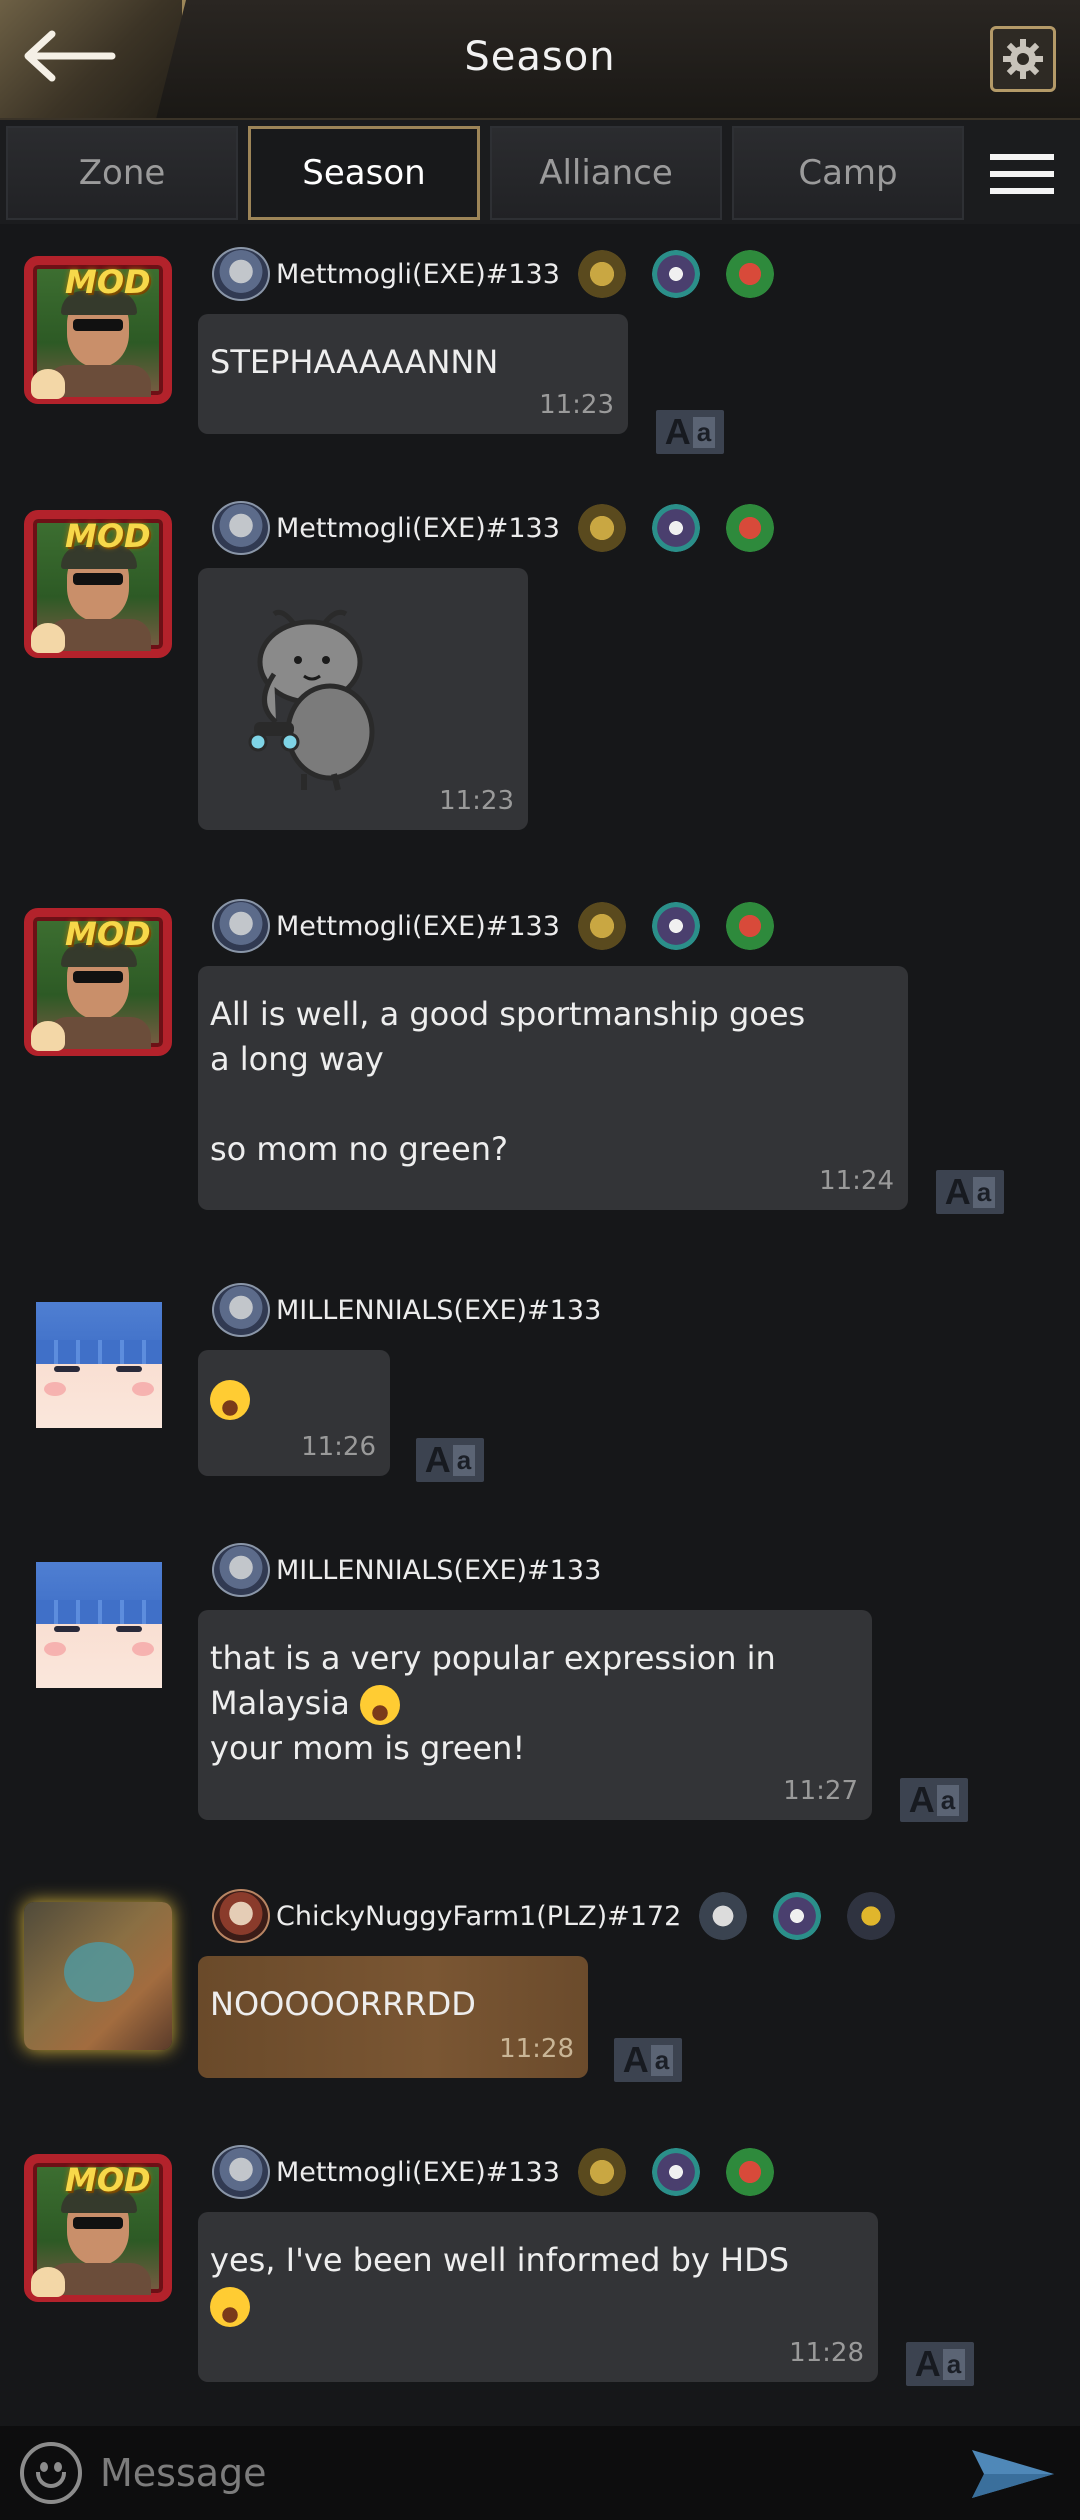  What do you see at coordinates (478, 1916) in the screenshot?
I see `username: ChickyNuggyFarm1(PLZ)#172` at bounding box center [478, 1916].